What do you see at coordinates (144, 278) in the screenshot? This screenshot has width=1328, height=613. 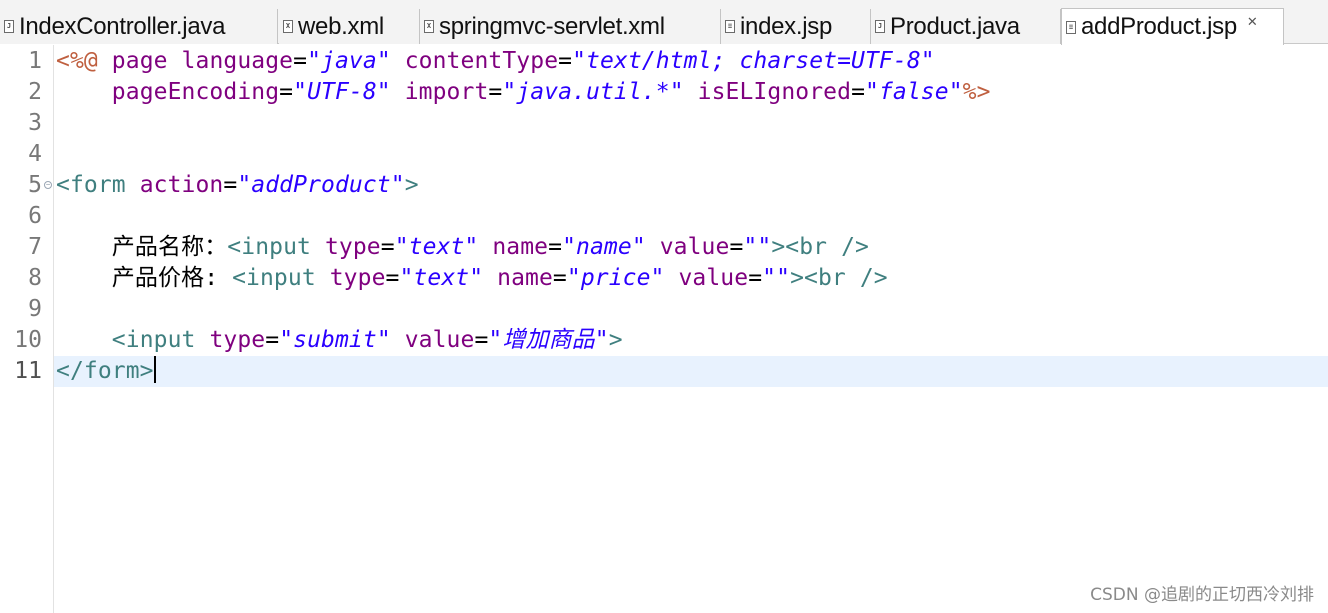 I see `code-token: 产品价格:` at bounding box center [144, 278].